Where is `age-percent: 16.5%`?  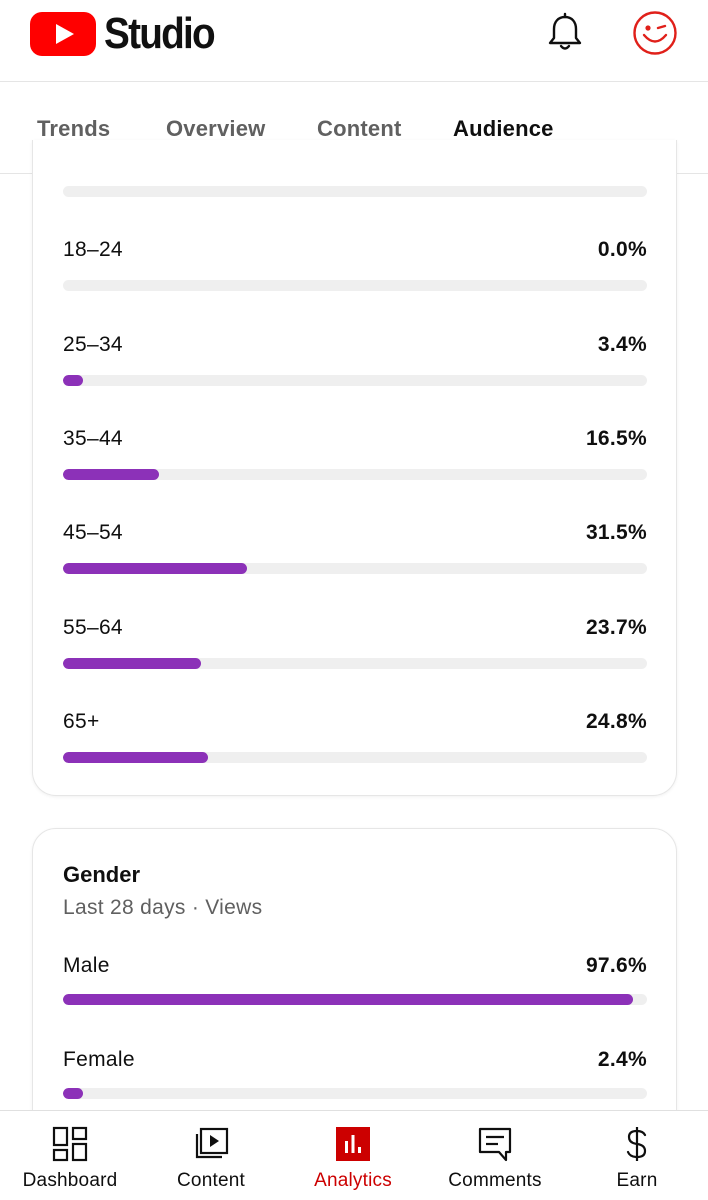 age-percent: 16.5% is located at coordinates (616, 438).